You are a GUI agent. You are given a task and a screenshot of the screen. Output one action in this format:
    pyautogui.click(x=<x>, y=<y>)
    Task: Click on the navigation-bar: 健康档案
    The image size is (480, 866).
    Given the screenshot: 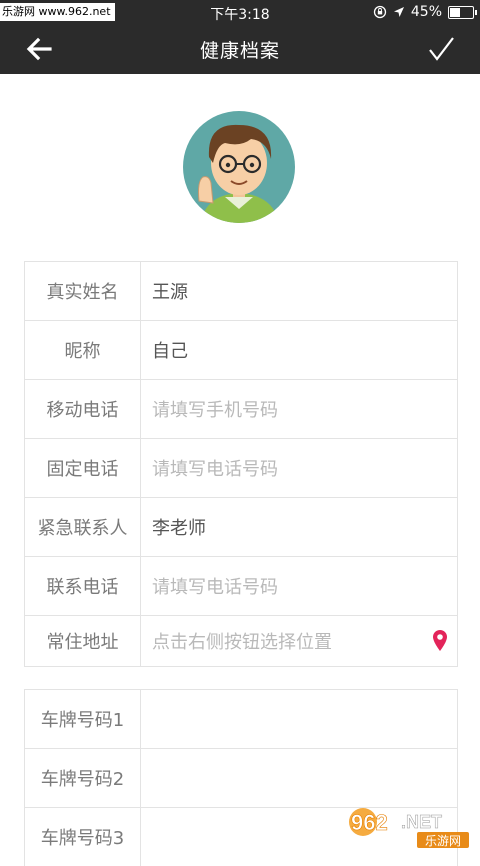 What is the action you would take?
    pyautogui.click(x=240, y=49)
    